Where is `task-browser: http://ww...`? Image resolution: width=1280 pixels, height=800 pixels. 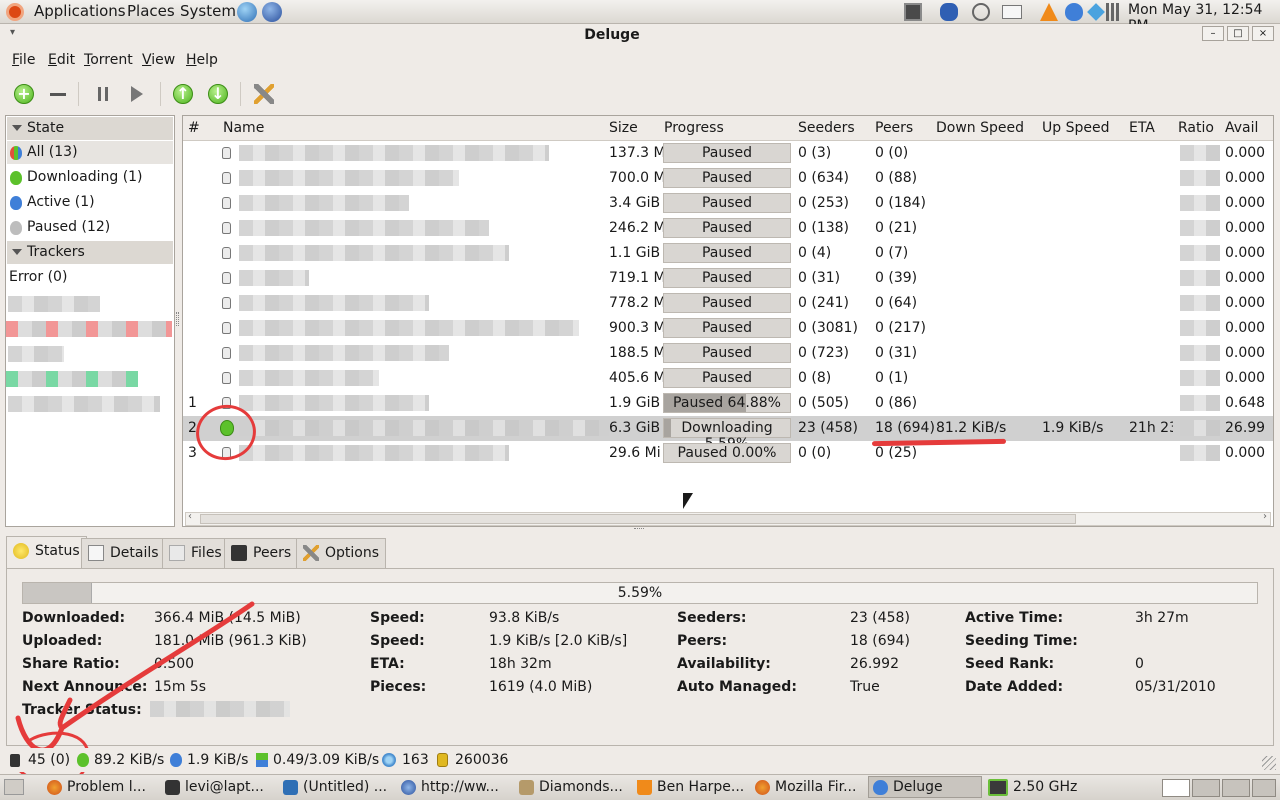 task-browser: http://ww... is located at coordinates (453, 787).